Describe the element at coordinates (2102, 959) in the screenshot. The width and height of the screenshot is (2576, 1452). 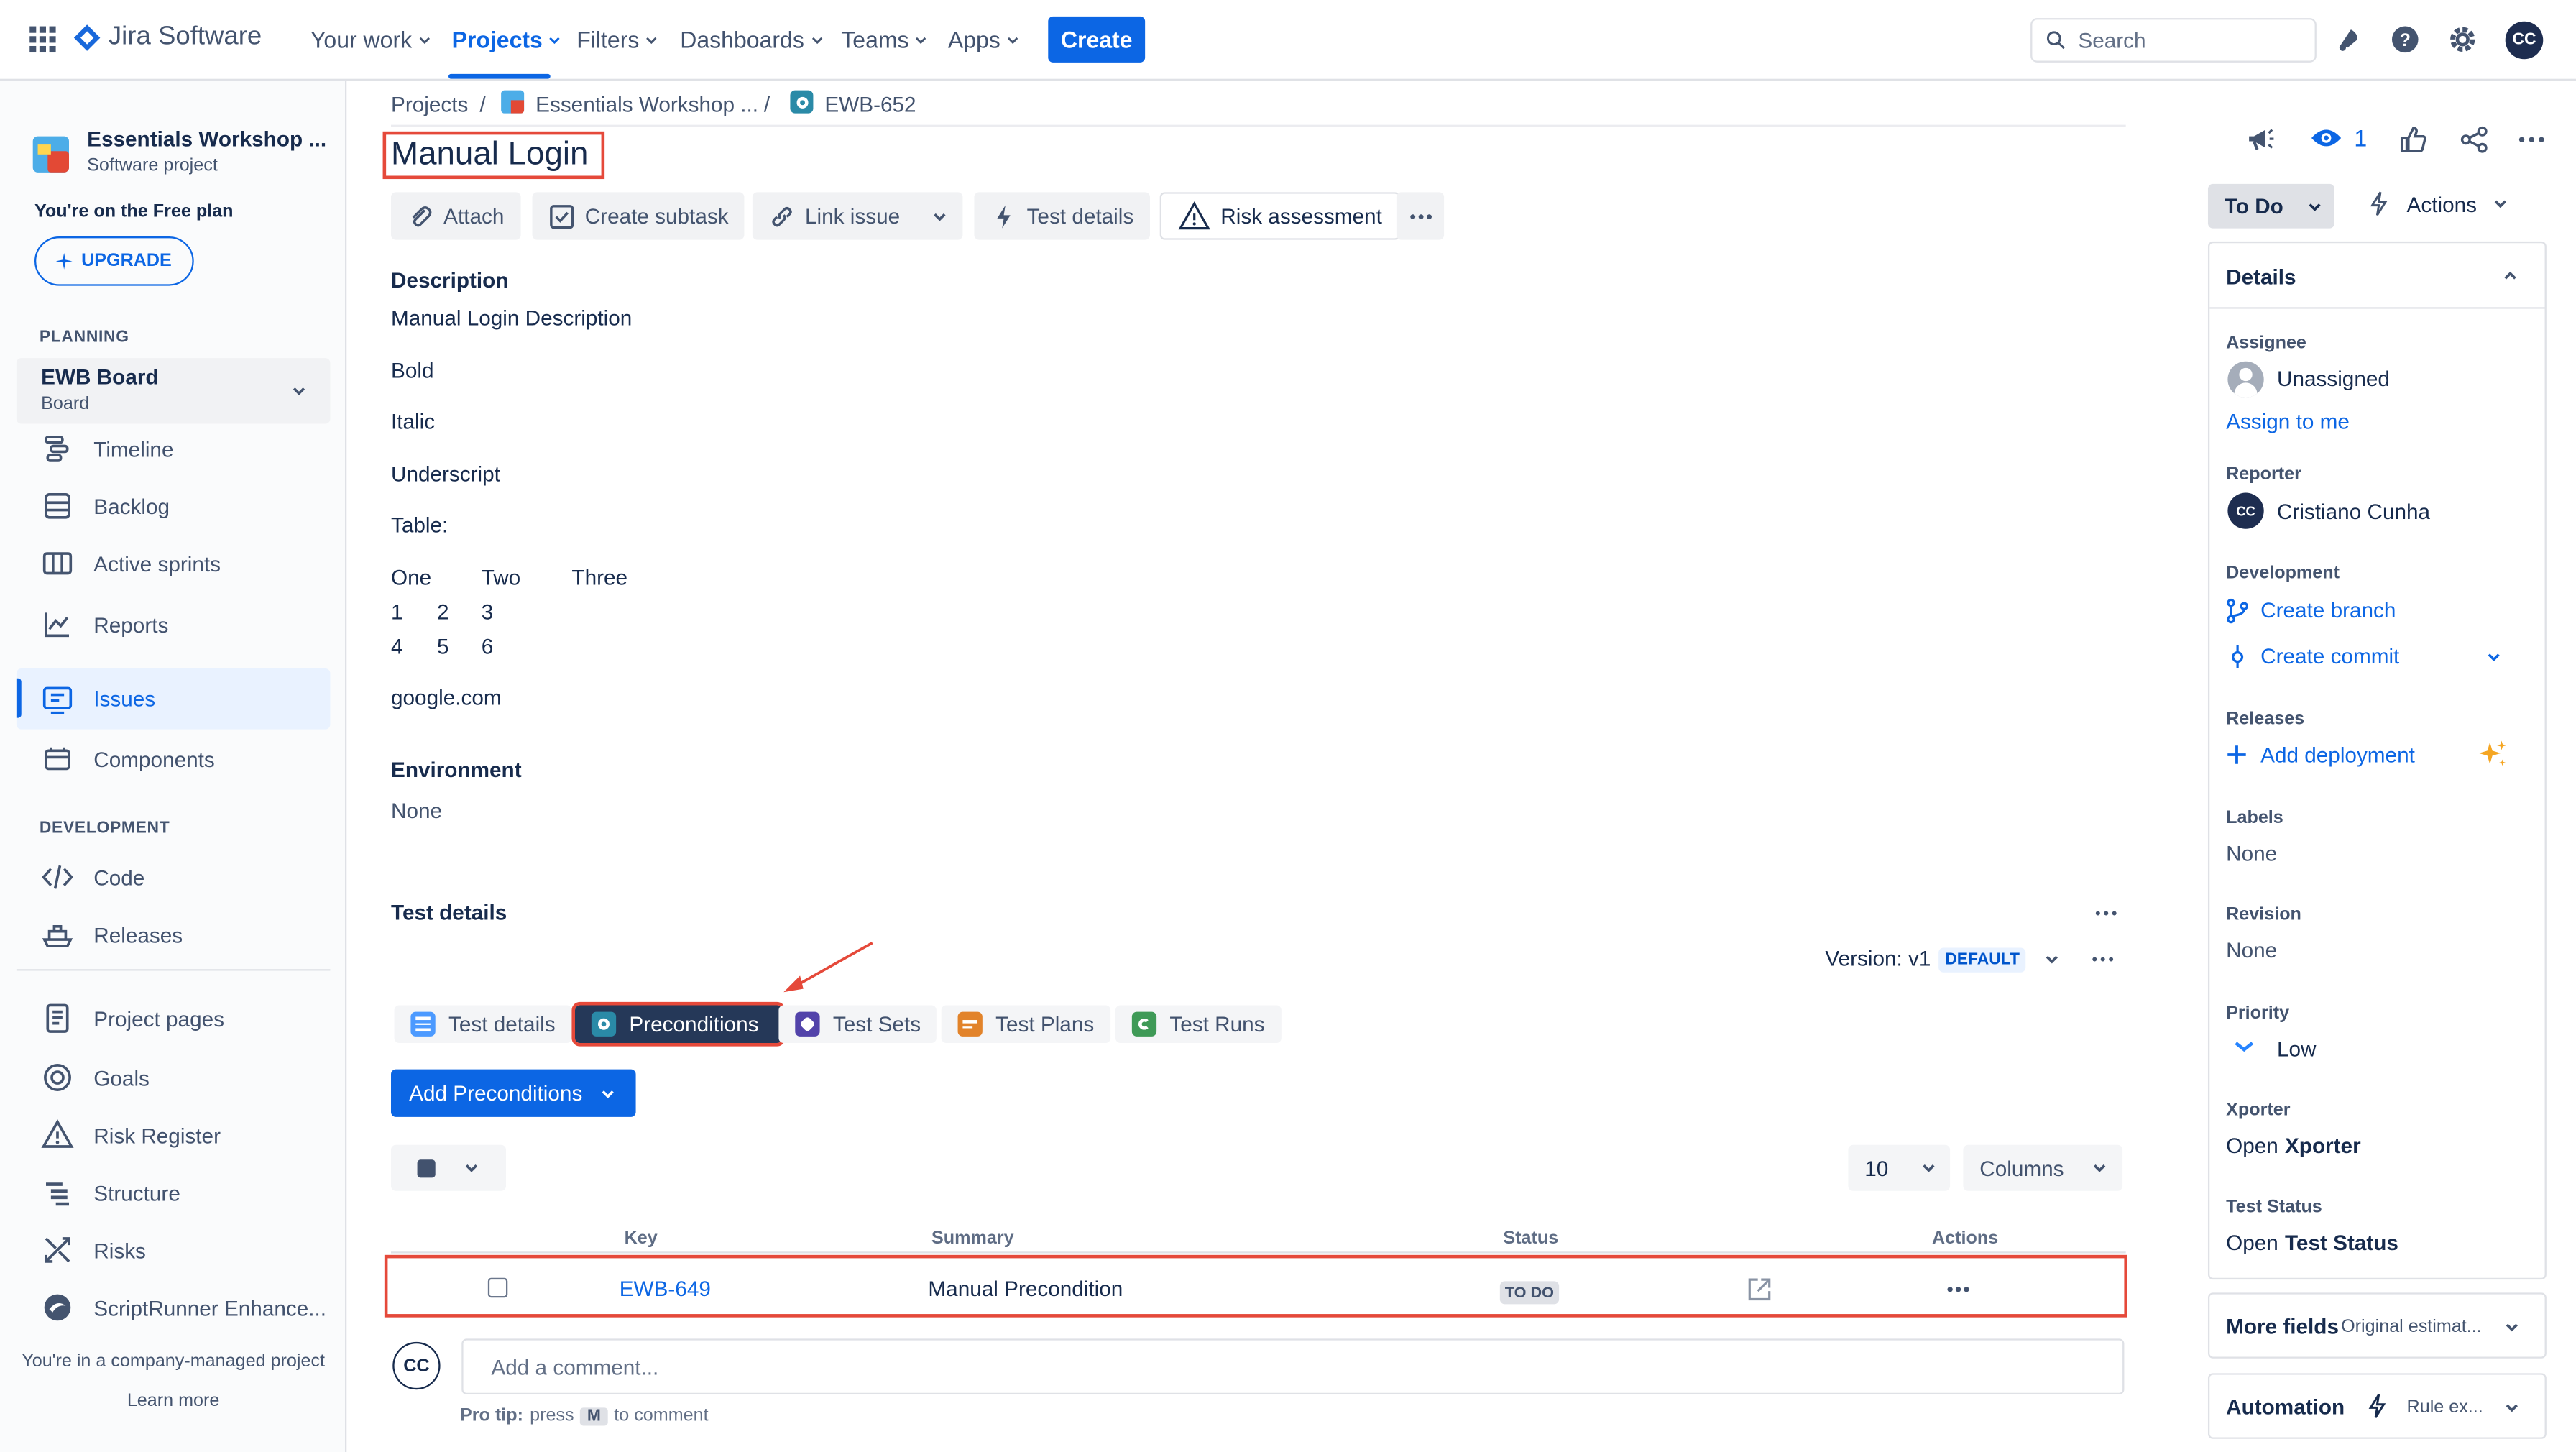
I see `version-more-icon` at that location.